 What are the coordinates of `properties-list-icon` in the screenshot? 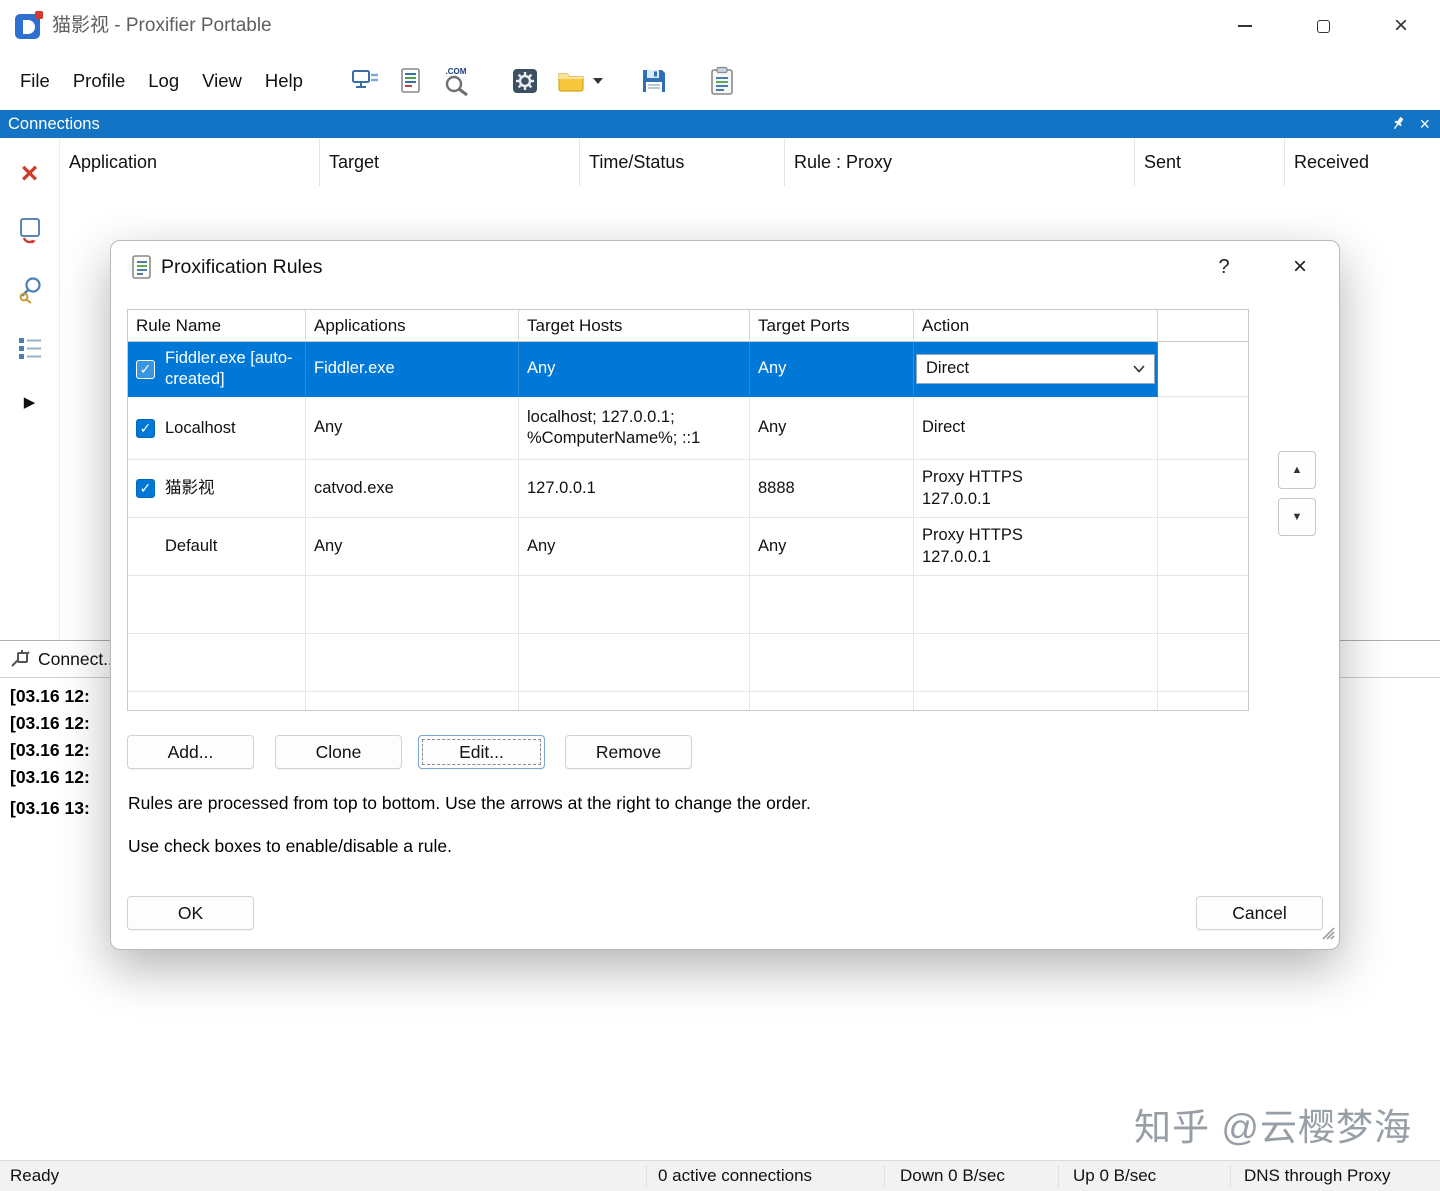 It's located at (30, 351).